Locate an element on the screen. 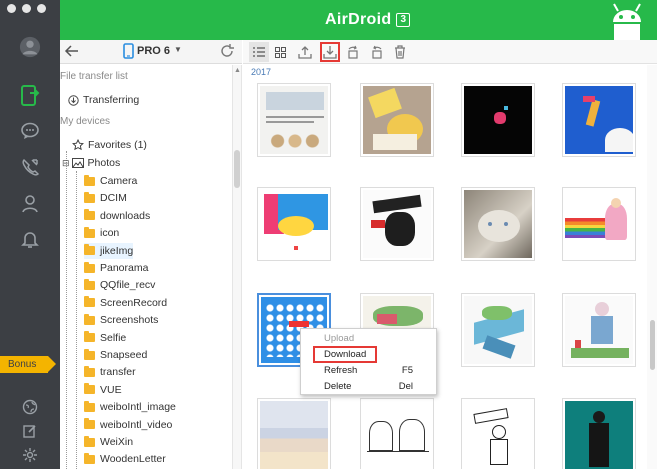 Image resolution: width=657 pixels, height=469 pixels. settings-icon is located at coordinates (30, 455).